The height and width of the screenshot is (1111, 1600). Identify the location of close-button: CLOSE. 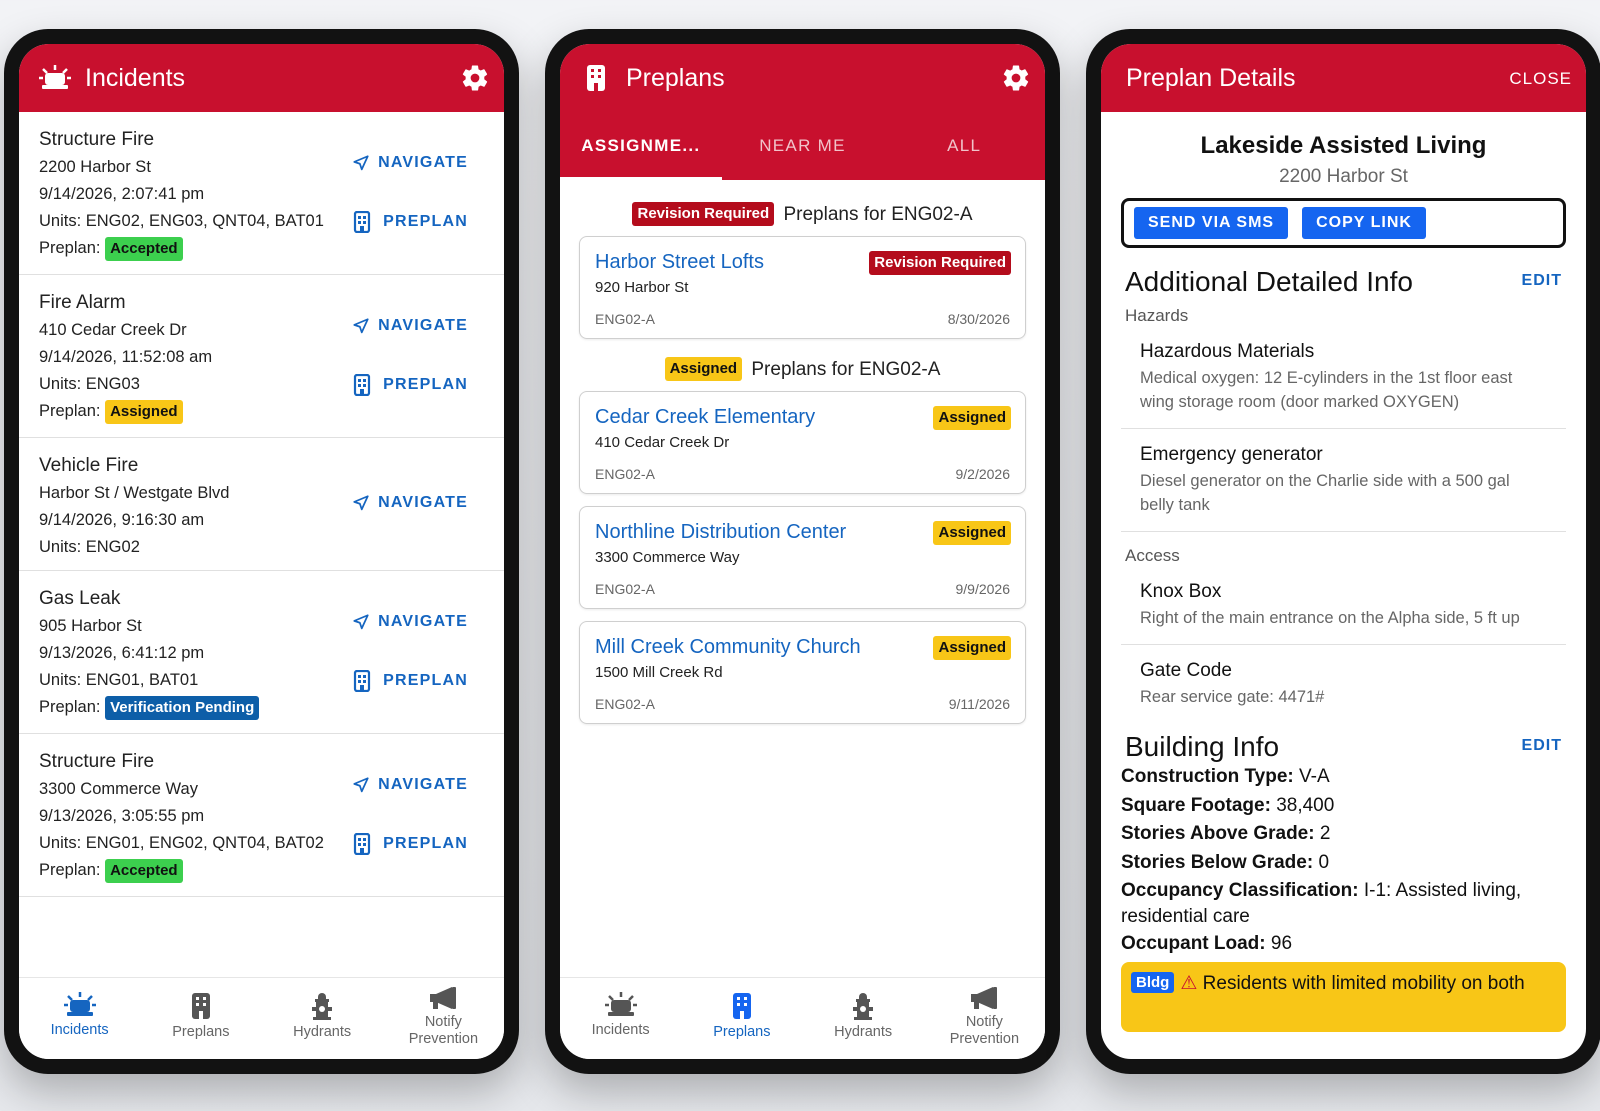
(1540, 79).